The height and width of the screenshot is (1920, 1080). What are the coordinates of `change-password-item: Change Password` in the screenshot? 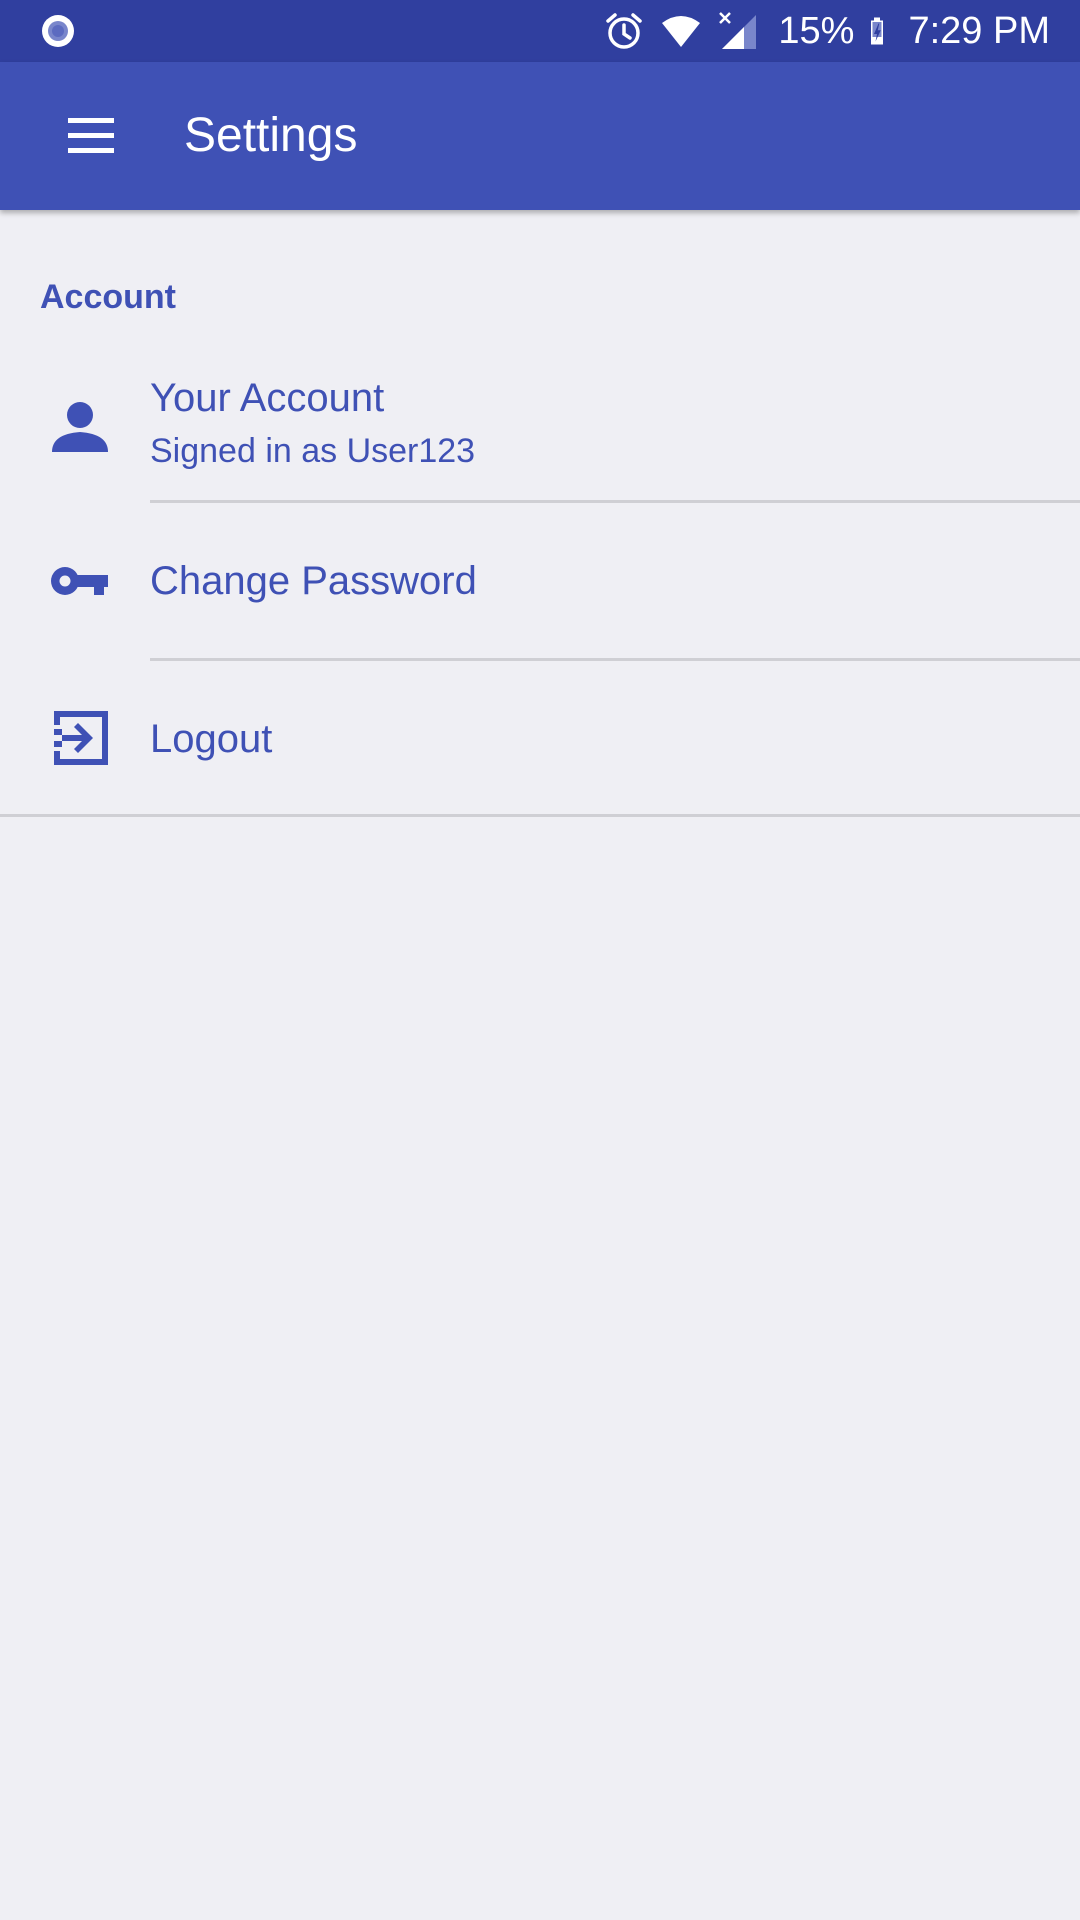 It's located at (540, 580).